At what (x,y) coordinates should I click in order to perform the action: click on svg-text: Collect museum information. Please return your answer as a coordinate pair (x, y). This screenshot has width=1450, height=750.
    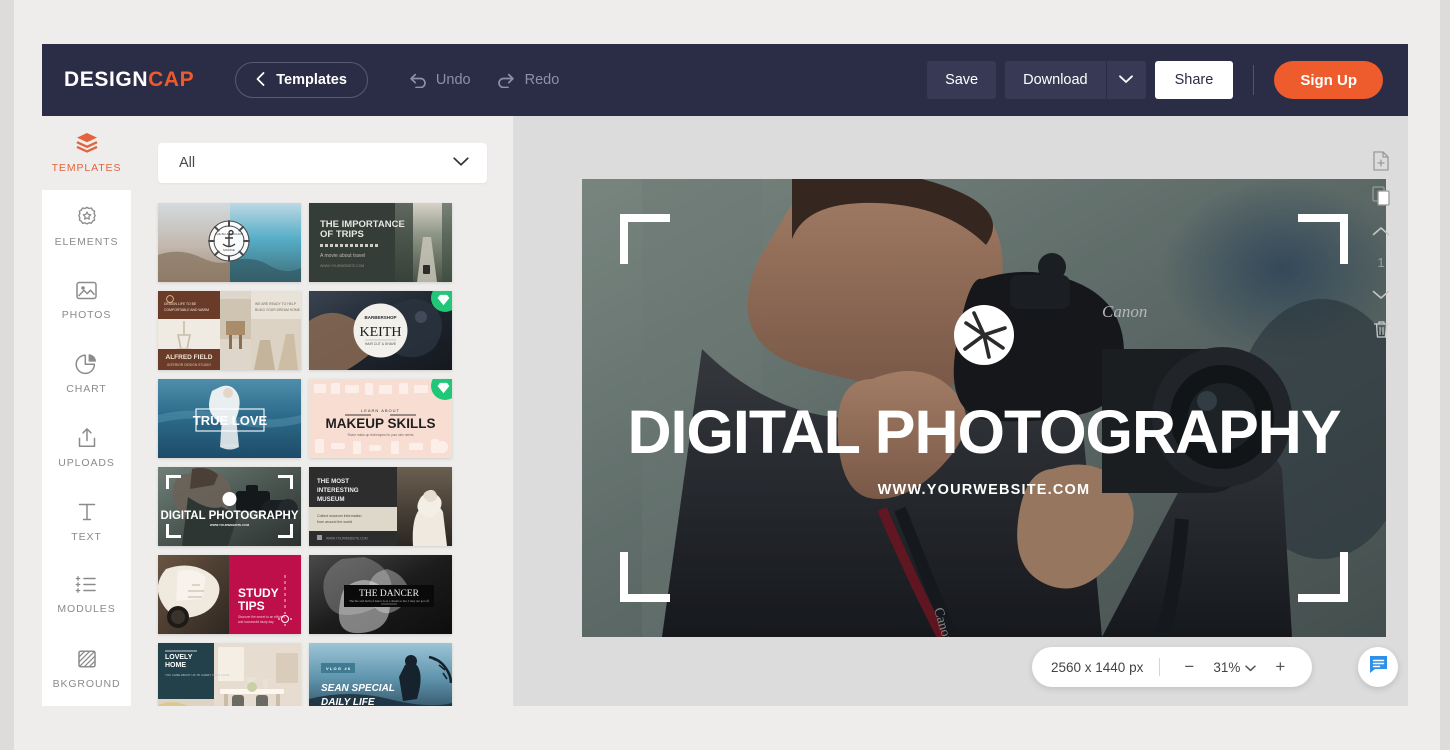
    Looking at the image, I should click on (339, 516).